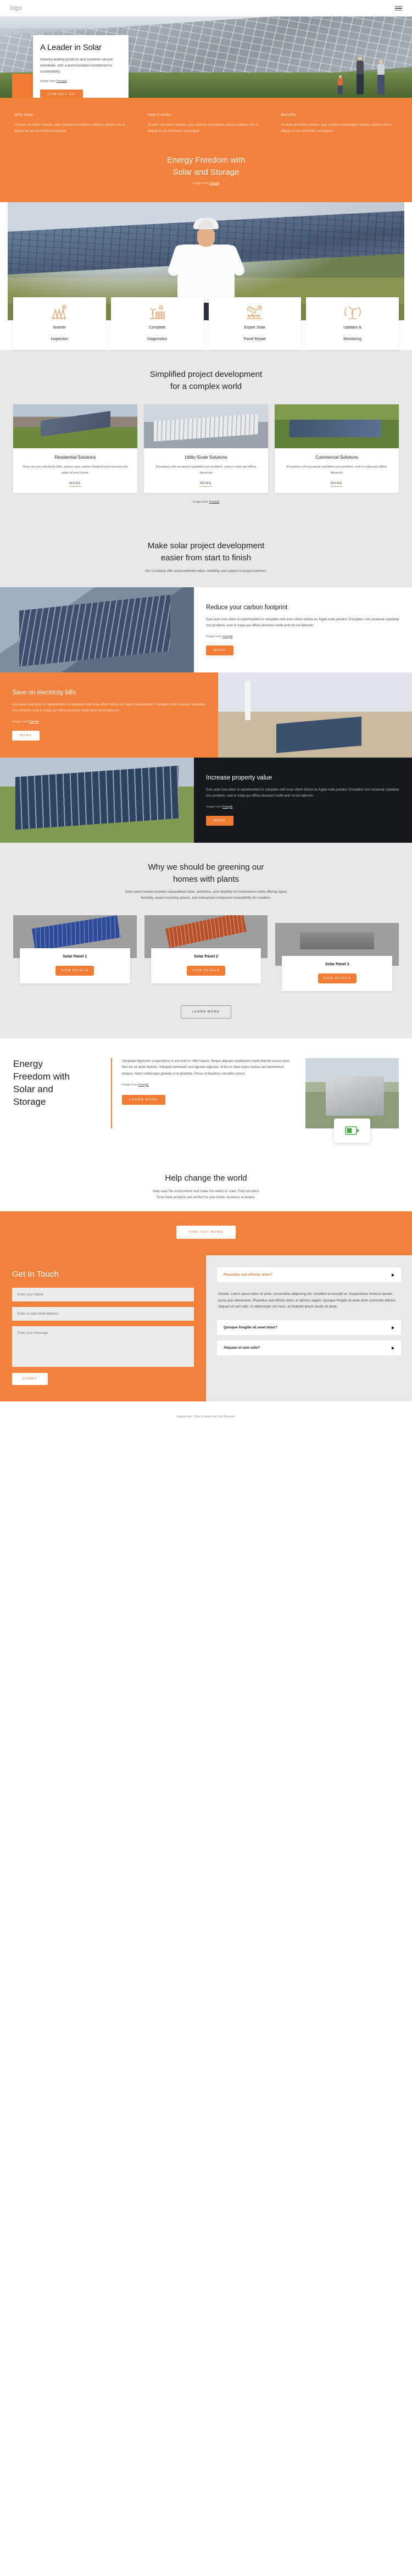  Describe the element at coordinates (80, 81) in the screenshot. I see `hero-image-credit: Image from Freepik` at that location.